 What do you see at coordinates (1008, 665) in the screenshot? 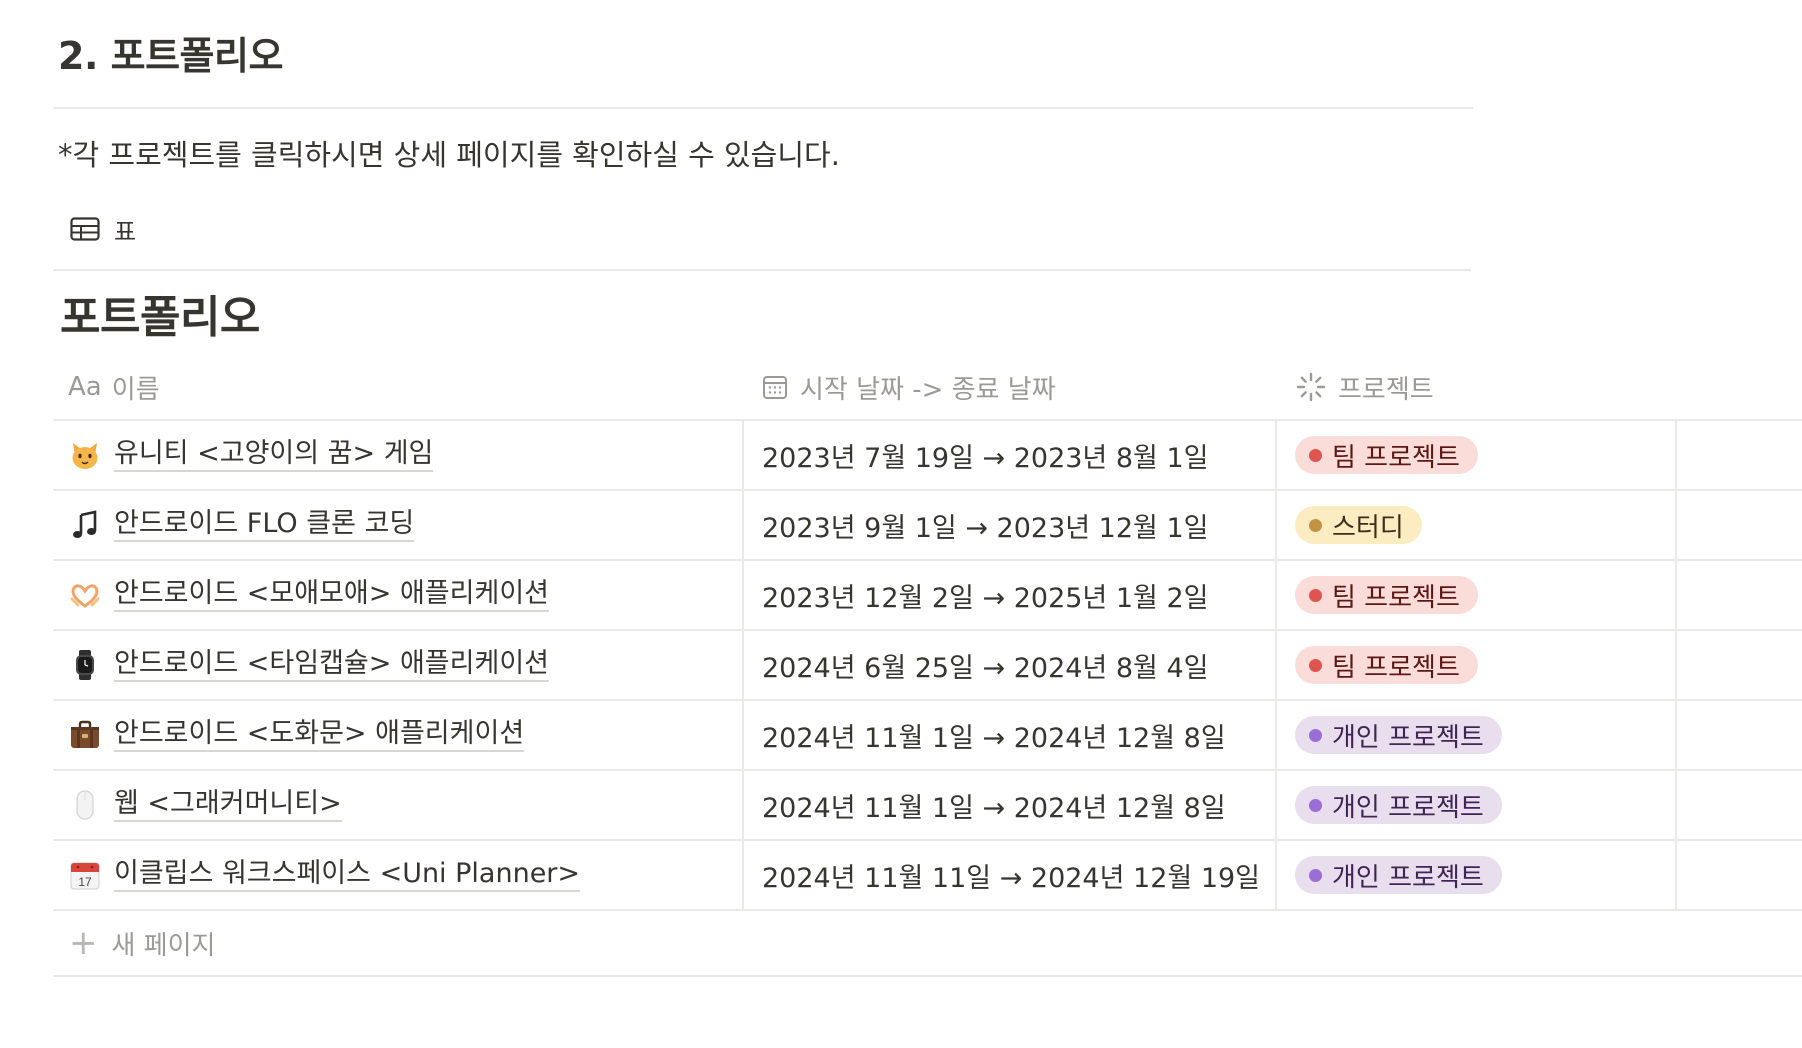
I see `date-range-cell: 2024년 6월 25일 → 2024년 8월 4일` at bounding box center [1008, 665].